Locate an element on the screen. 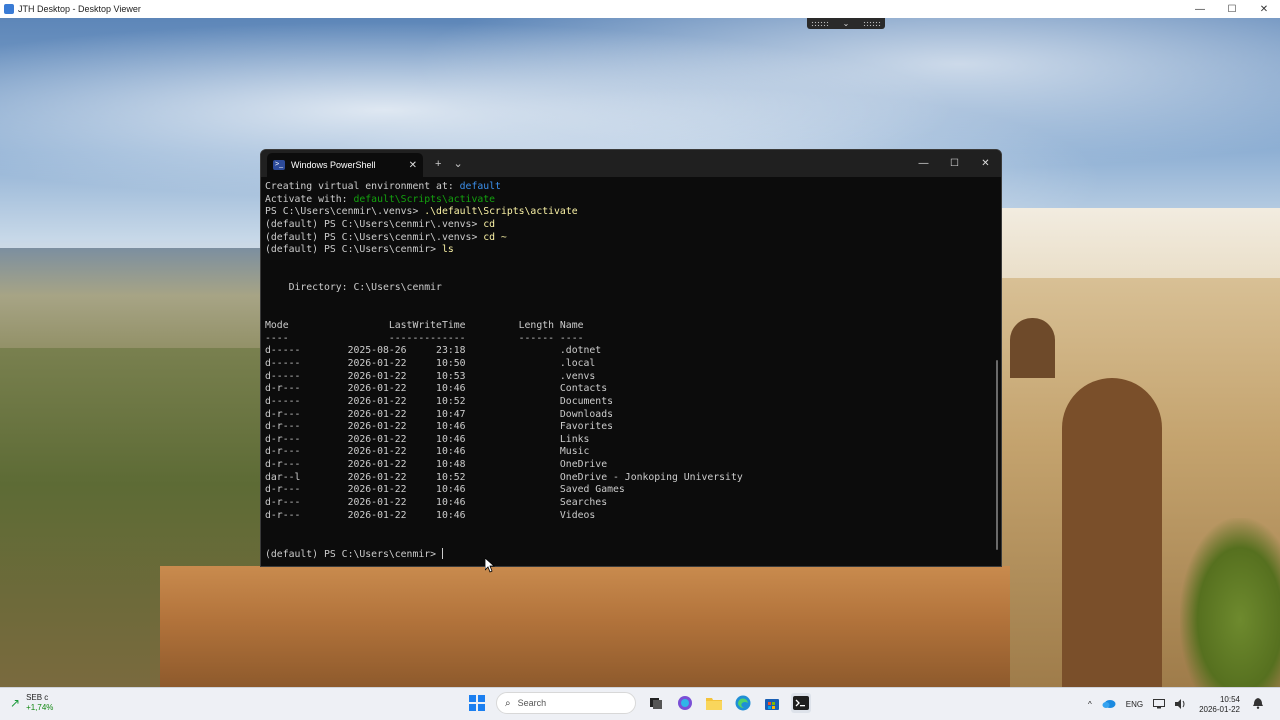 The image size is (1280, 720). tray-overflow-chevron-icon: ^ is located at coordinates (1090, 704).